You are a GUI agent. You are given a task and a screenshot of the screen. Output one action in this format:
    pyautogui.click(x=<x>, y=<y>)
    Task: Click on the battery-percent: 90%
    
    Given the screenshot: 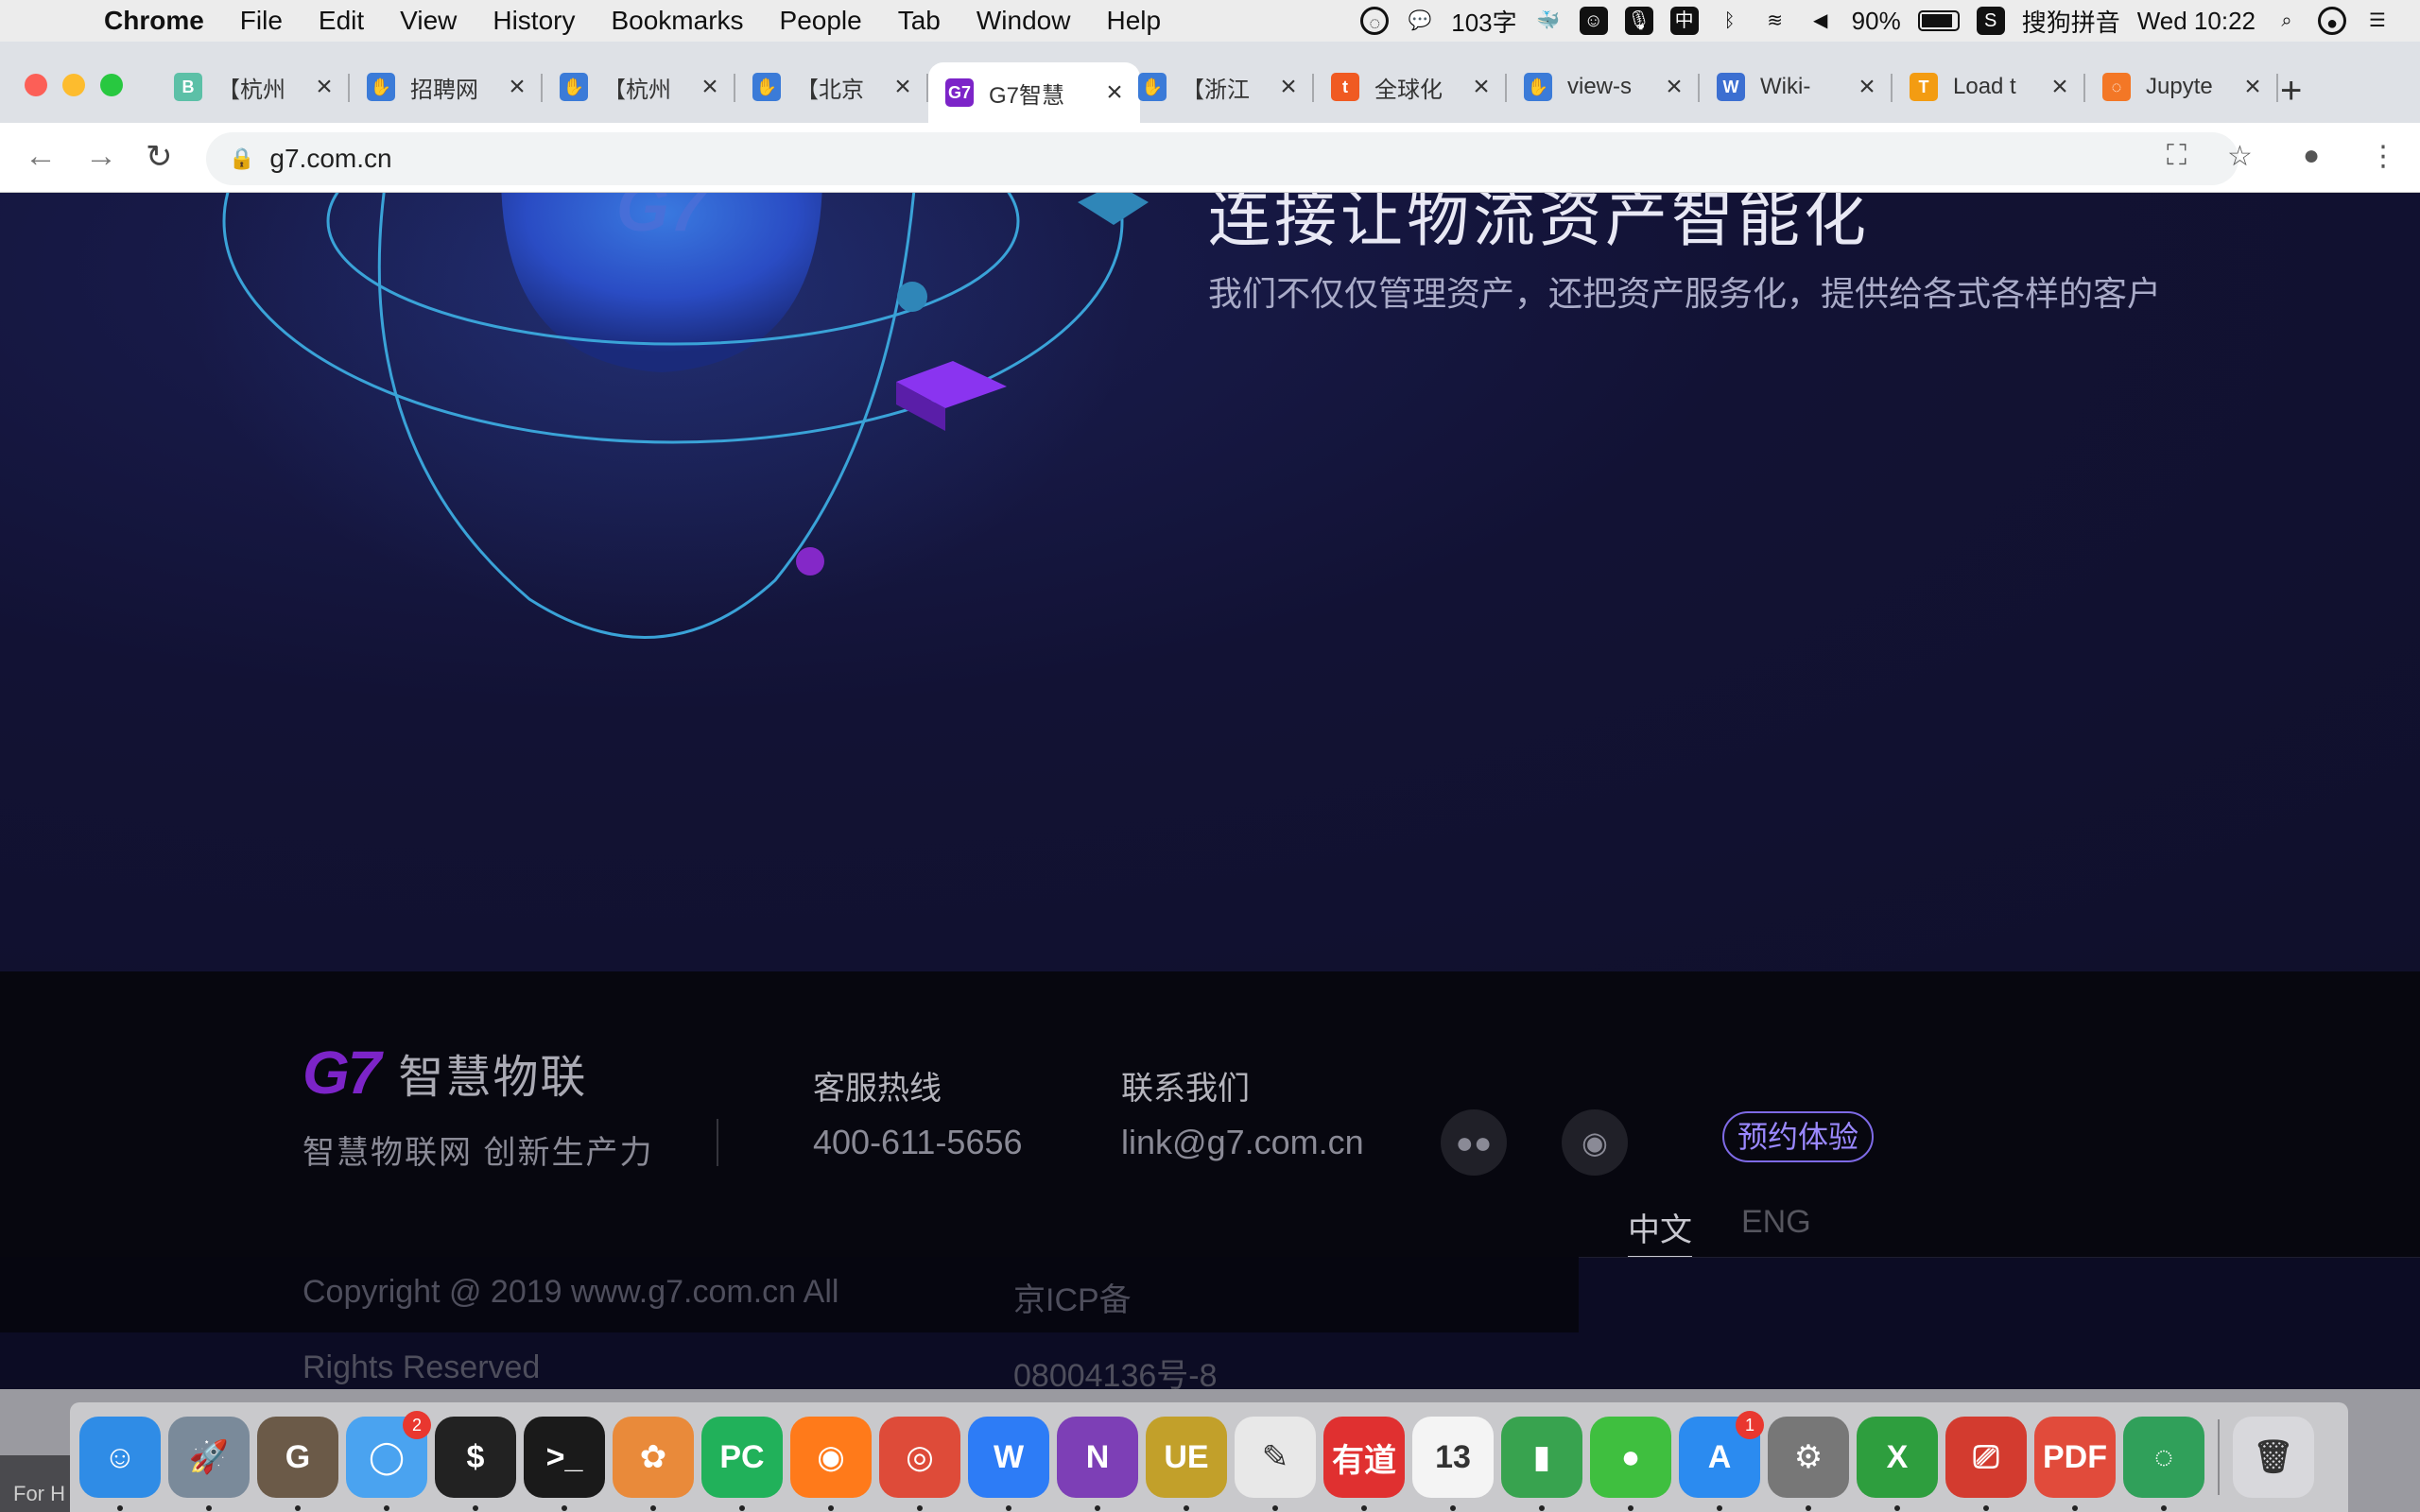 What is the action you would take?
    pyautogui.click(x=1876, y=21)
    